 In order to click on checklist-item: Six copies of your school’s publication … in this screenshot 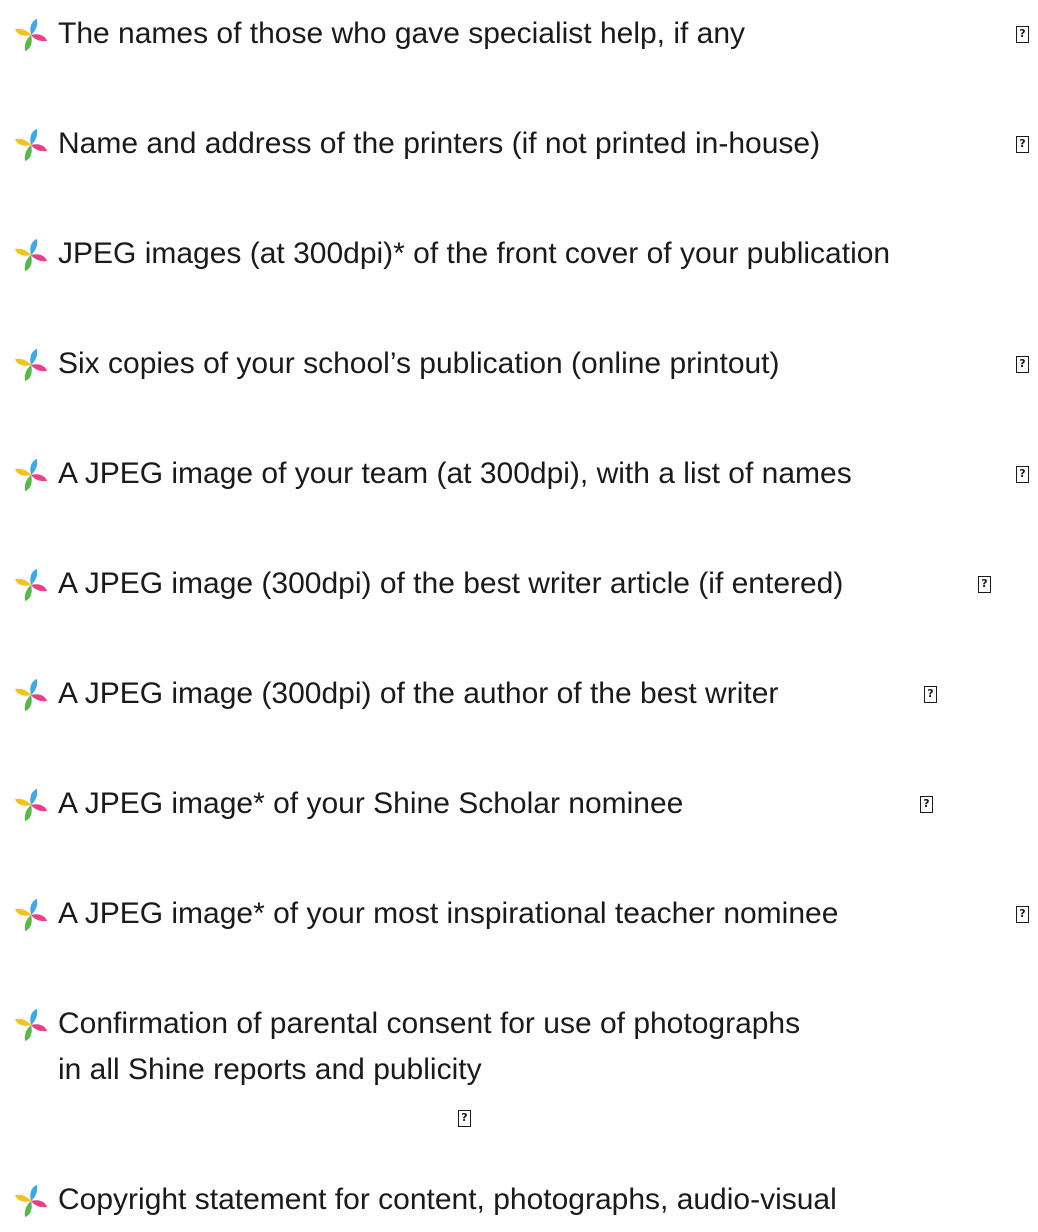, I will do `click(522, 366)`.